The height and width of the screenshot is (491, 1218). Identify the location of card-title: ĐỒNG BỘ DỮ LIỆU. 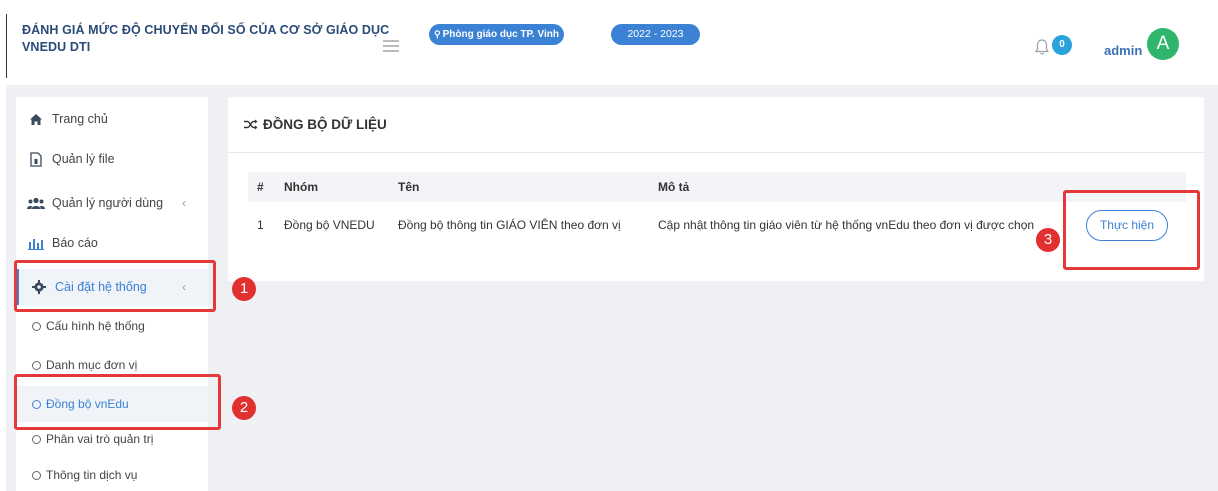
(325, 124).